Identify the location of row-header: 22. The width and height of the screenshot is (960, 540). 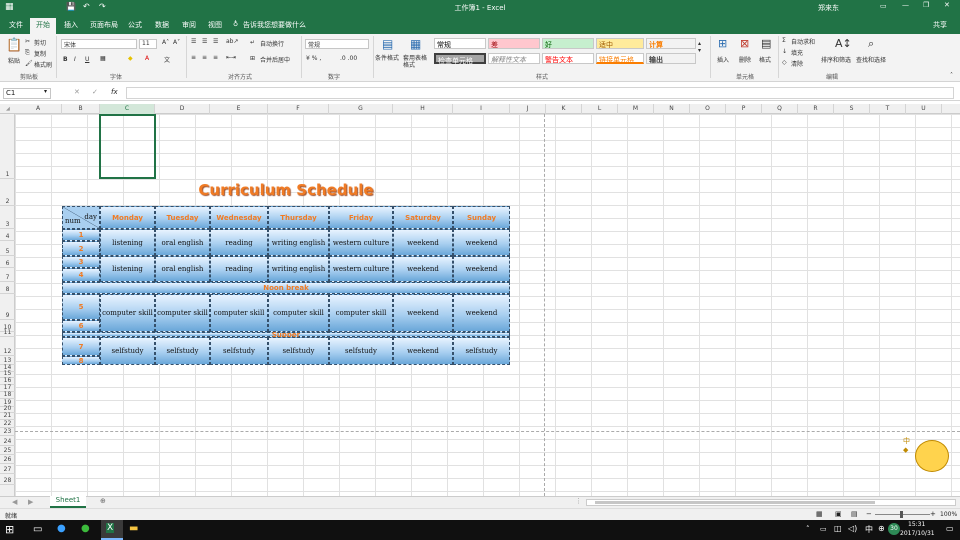
(7, 424).